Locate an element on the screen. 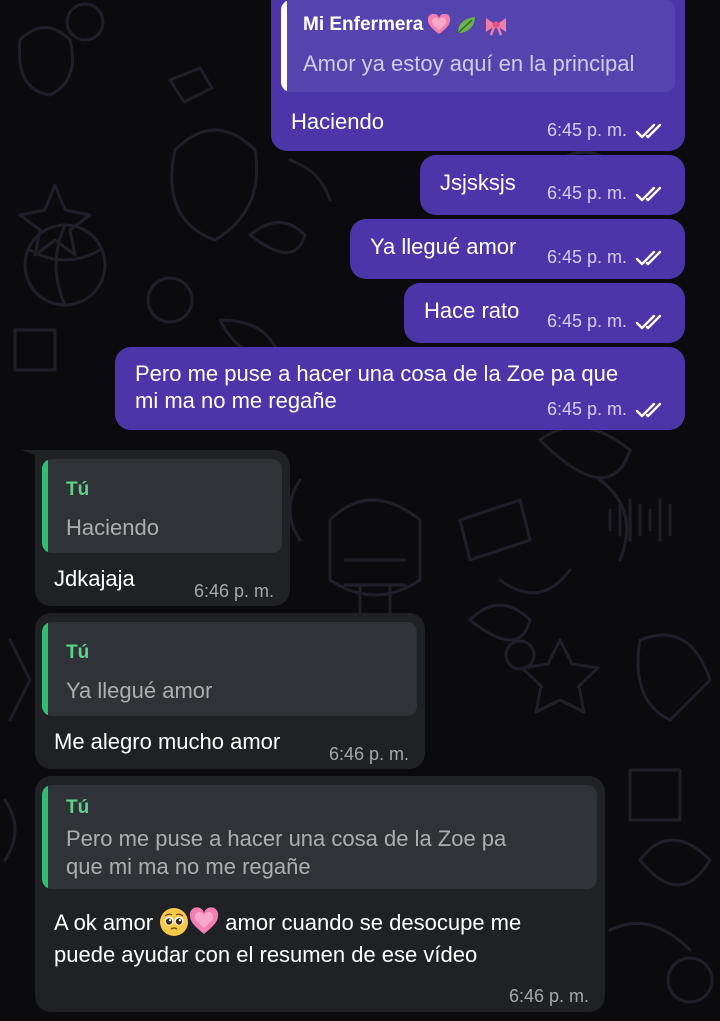  message-bubble-outgoing: Jsjsksjs 6:45 p. m. is located at coordinates (552, 185).